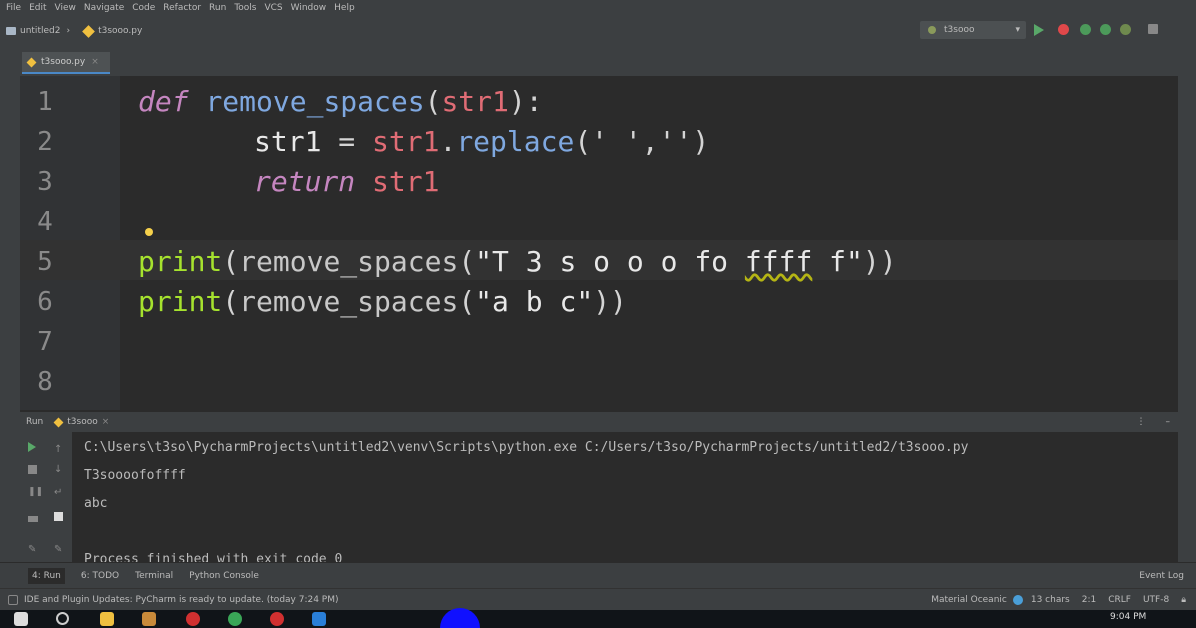 The image size is (1196, 628). What do you see at coordinates (217, 8) in the screenshot?
I see `menu-item-run: Run` at bounding box center [217, 8].